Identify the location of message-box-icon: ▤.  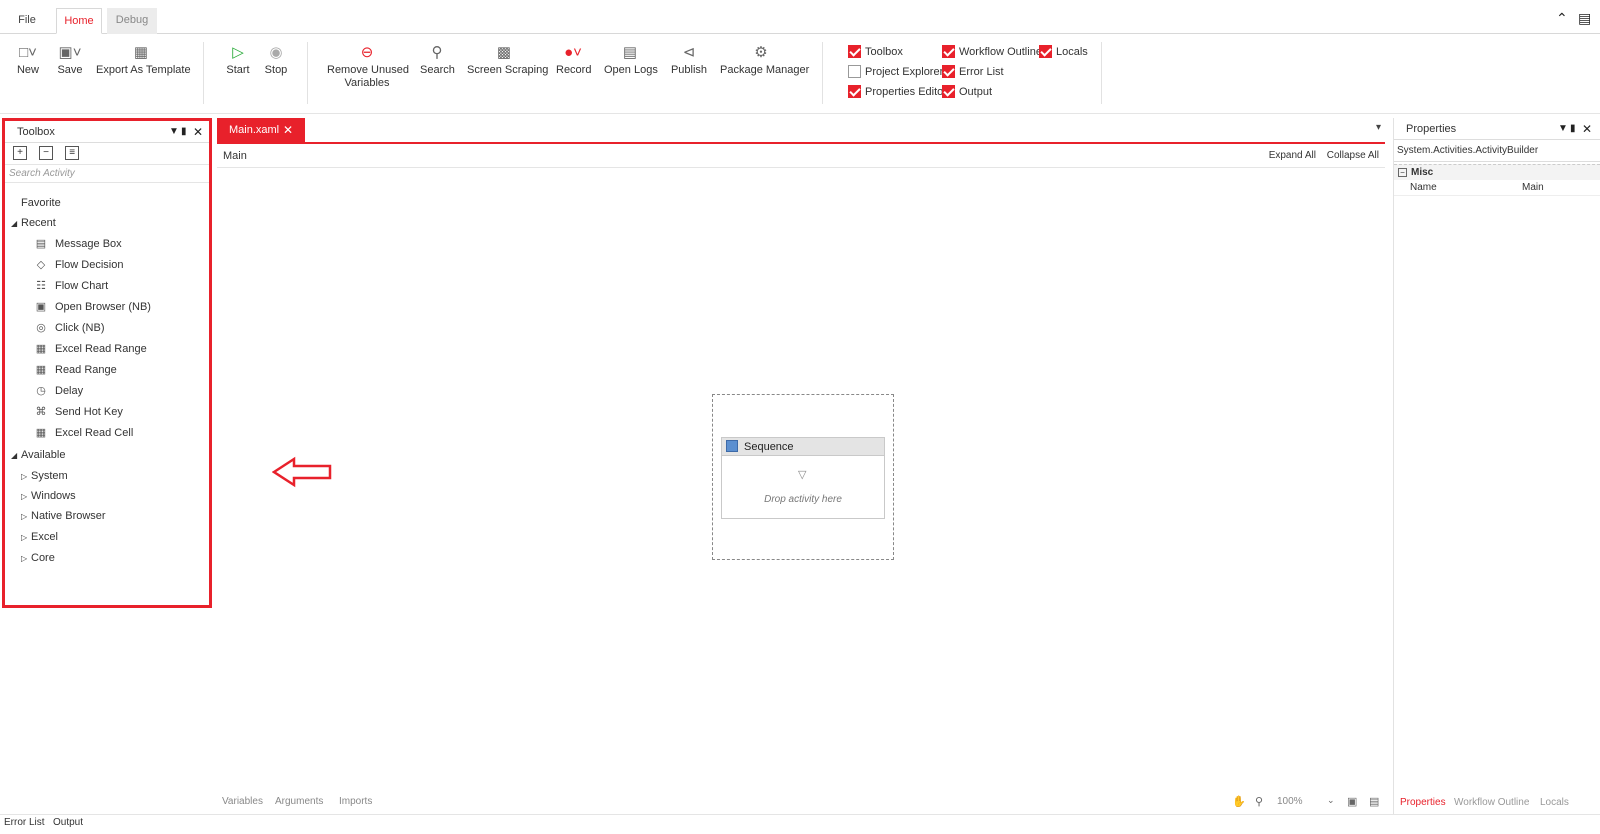
(41, 244).